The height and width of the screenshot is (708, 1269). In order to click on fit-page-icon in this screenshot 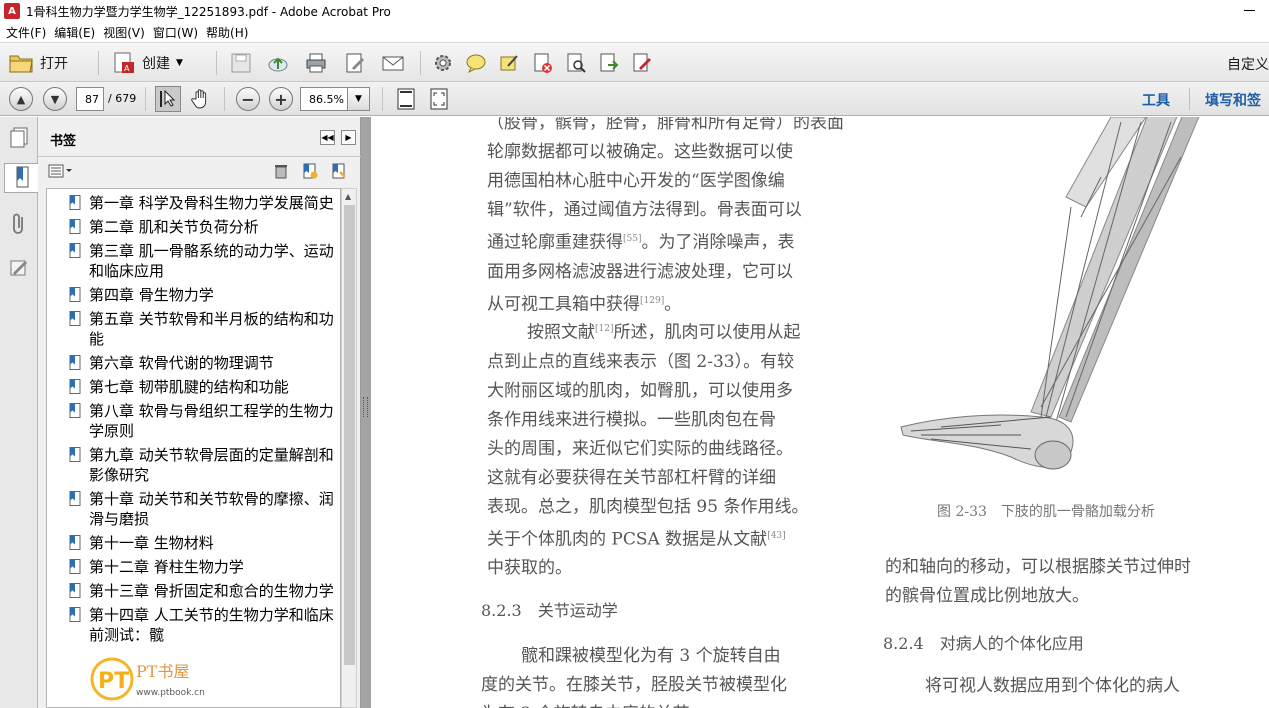, I will do `click(406, 99)`.